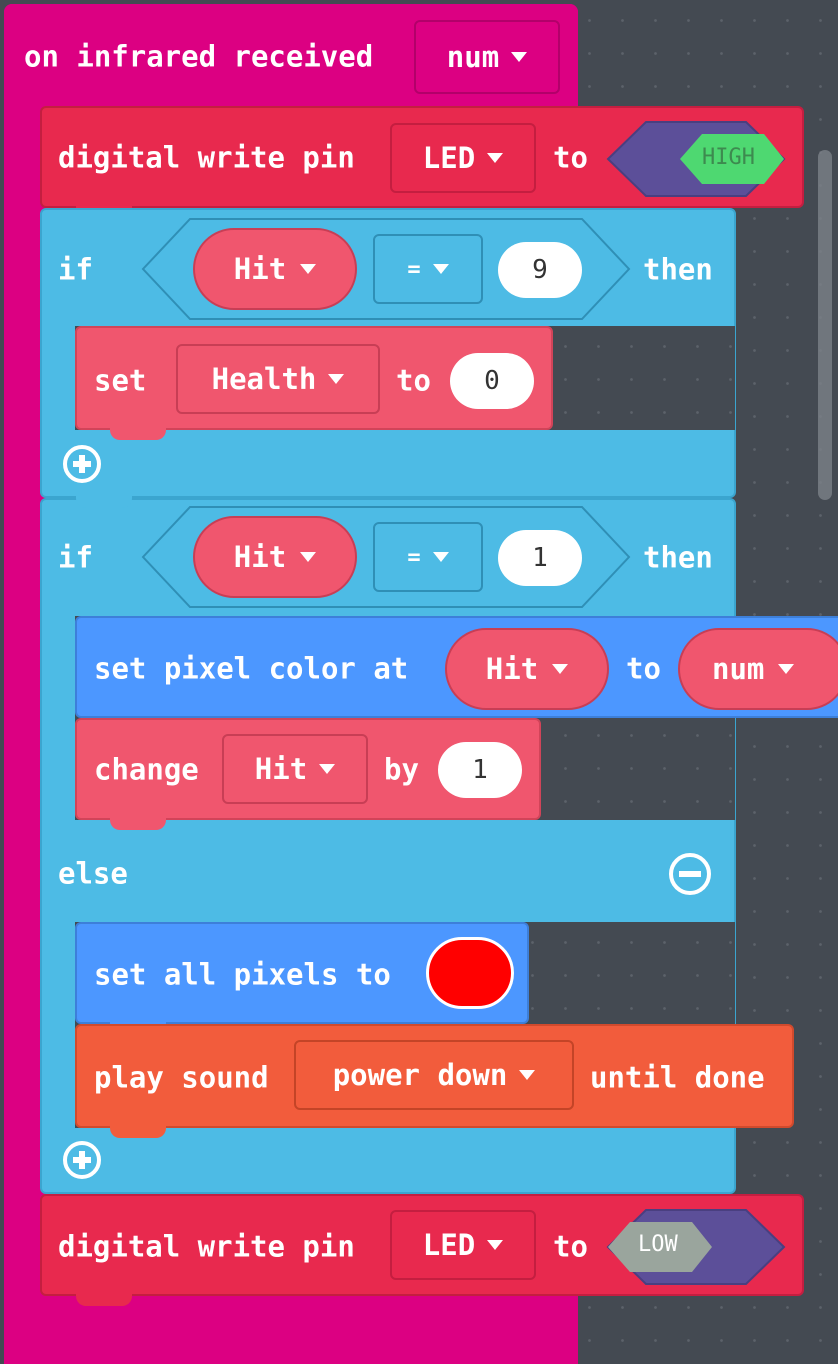 The height and width of the screenshot is (1364, 838). Describe the element at coordinates (690, 874) in the screenshot. I see `minus-circle-icon` at that location.